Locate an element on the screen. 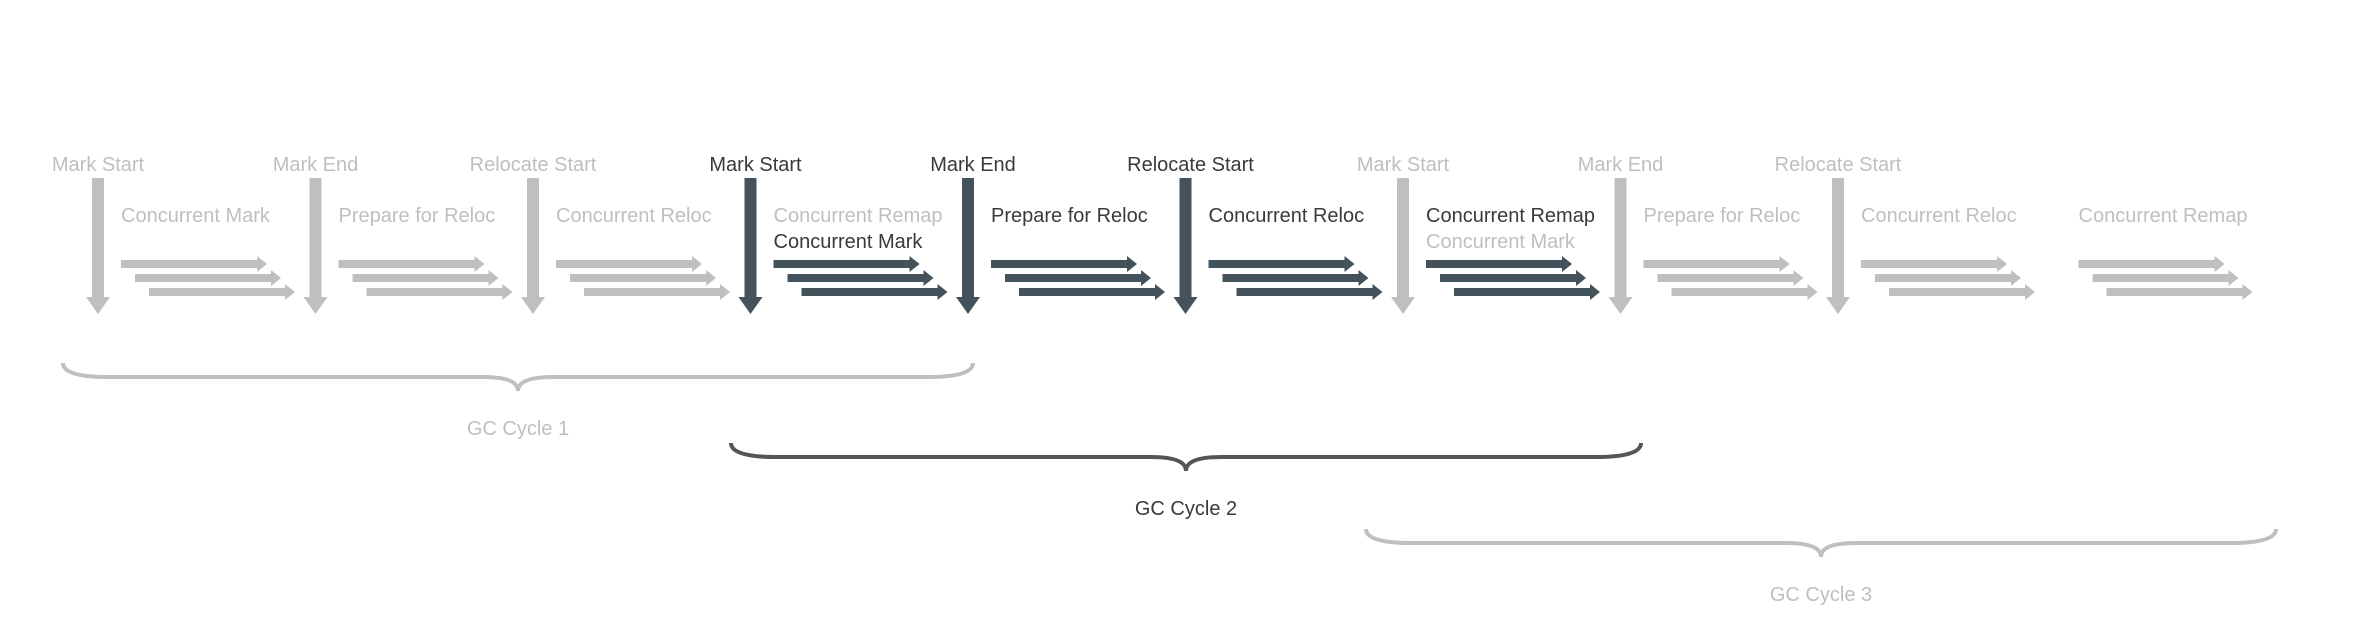 This screenshot has width=2370, height=643. phase-3: Concurrent Remap Concurrent Mark is located at coordinates (860, 252).